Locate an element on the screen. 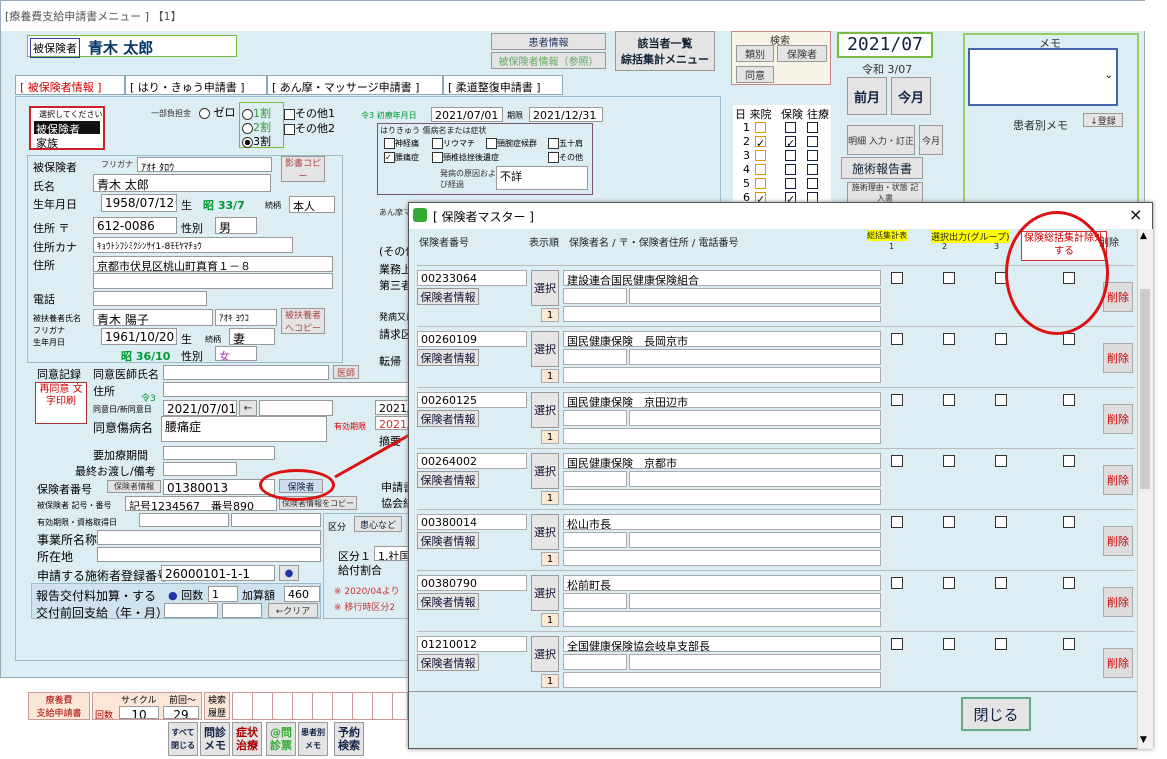 The height and width of the screenshot is (759, 1167). prev-pay-month is located at coordinates (242, 610).